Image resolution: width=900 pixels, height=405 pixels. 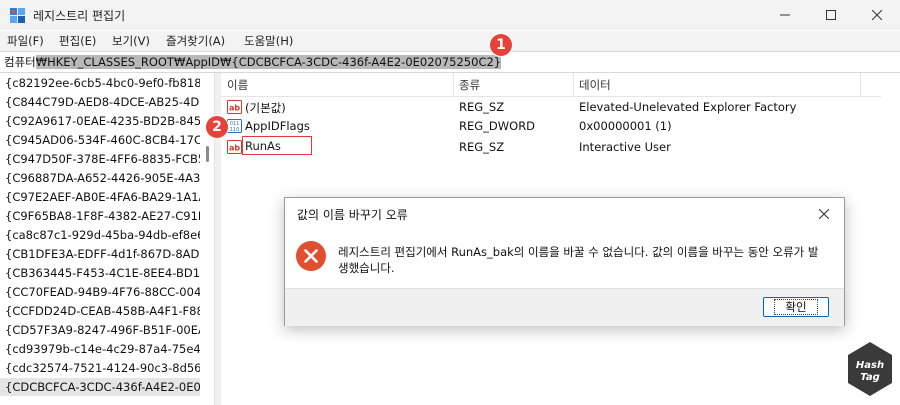 I want to click on value-type: REG_DWORD, so click(x=497, y=126).